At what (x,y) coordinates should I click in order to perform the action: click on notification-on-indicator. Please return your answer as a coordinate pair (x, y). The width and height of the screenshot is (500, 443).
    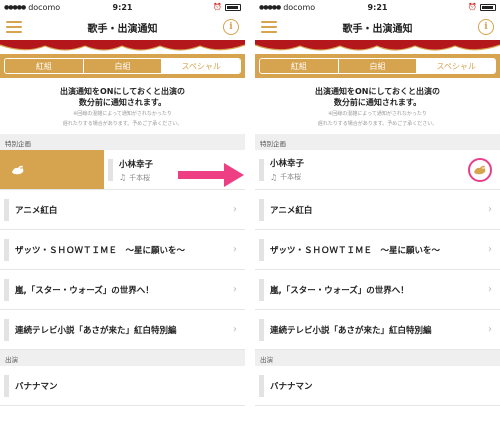
    Looking at the image, I should click on (480, 170).